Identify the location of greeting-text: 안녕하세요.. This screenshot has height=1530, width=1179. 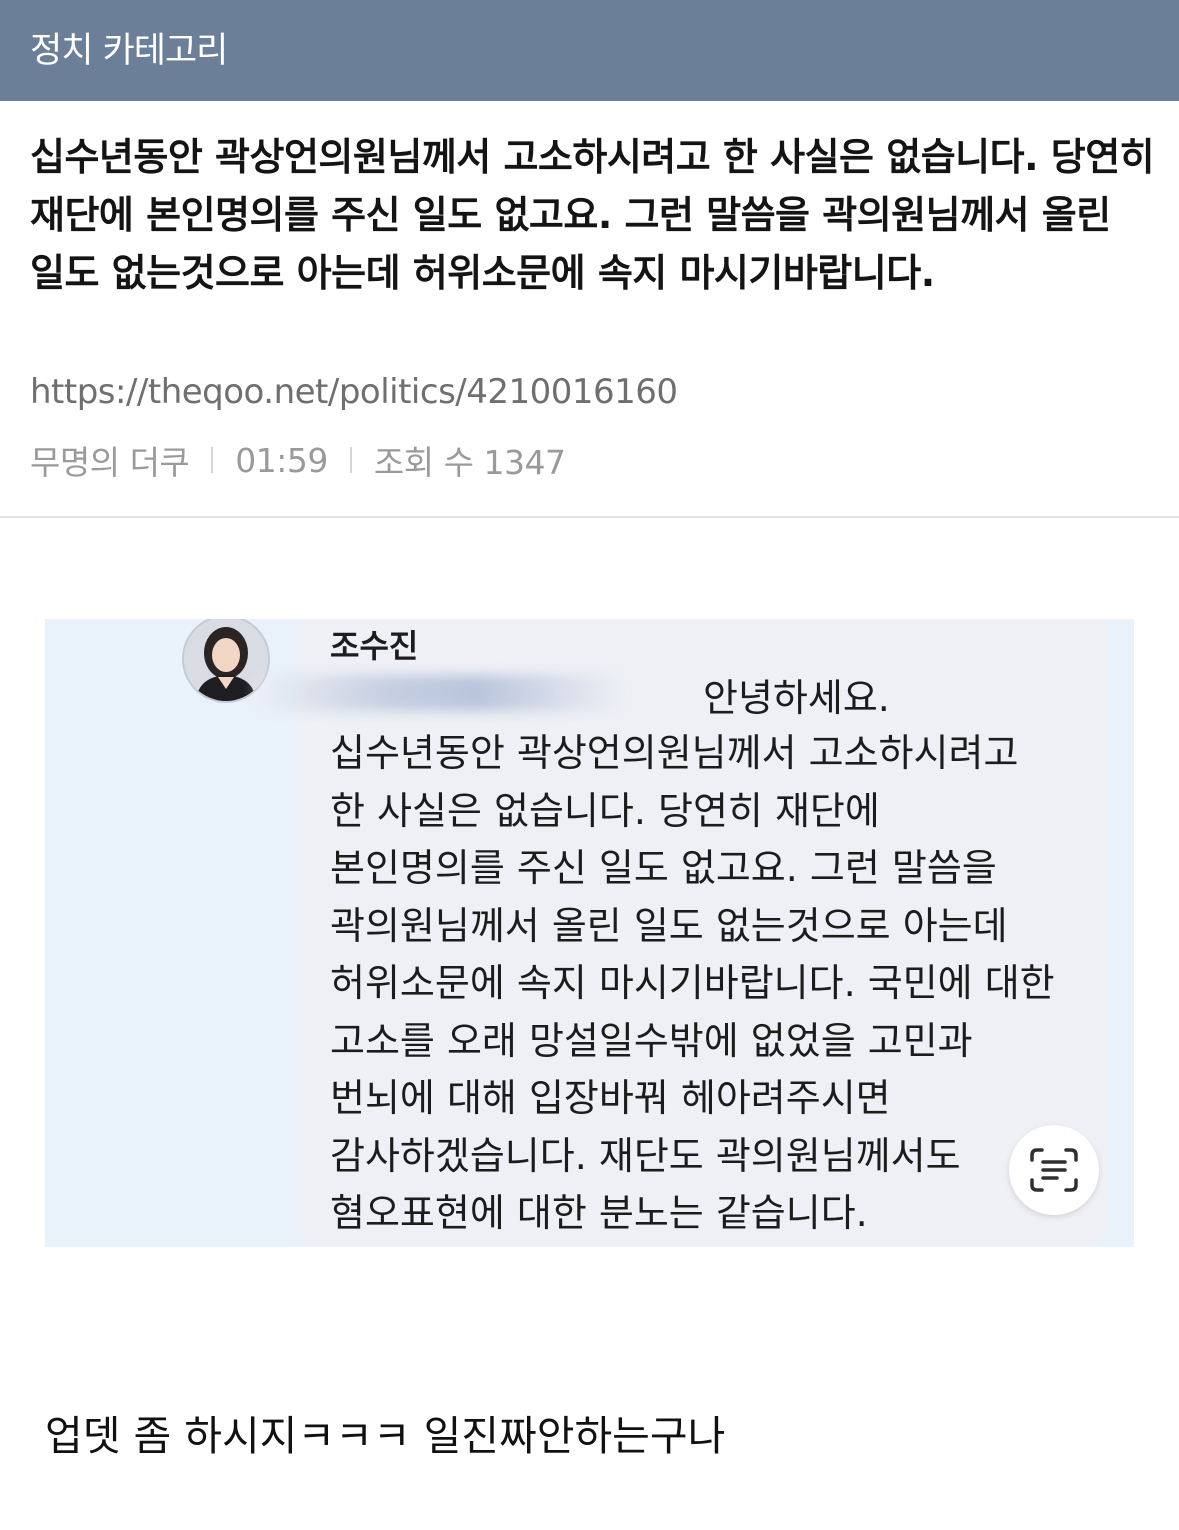
(796, 698).